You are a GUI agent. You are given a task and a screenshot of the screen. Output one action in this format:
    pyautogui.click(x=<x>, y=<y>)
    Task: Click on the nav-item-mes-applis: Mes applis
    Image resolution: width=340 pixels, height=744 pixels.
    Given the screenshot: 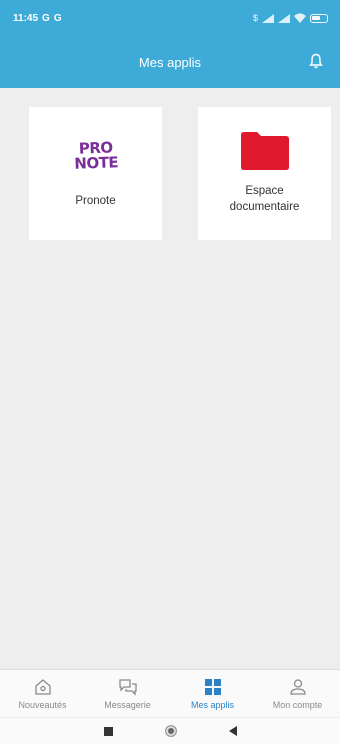 What is the action you would take?
    pyautogui.click(x=212, y=693)
    